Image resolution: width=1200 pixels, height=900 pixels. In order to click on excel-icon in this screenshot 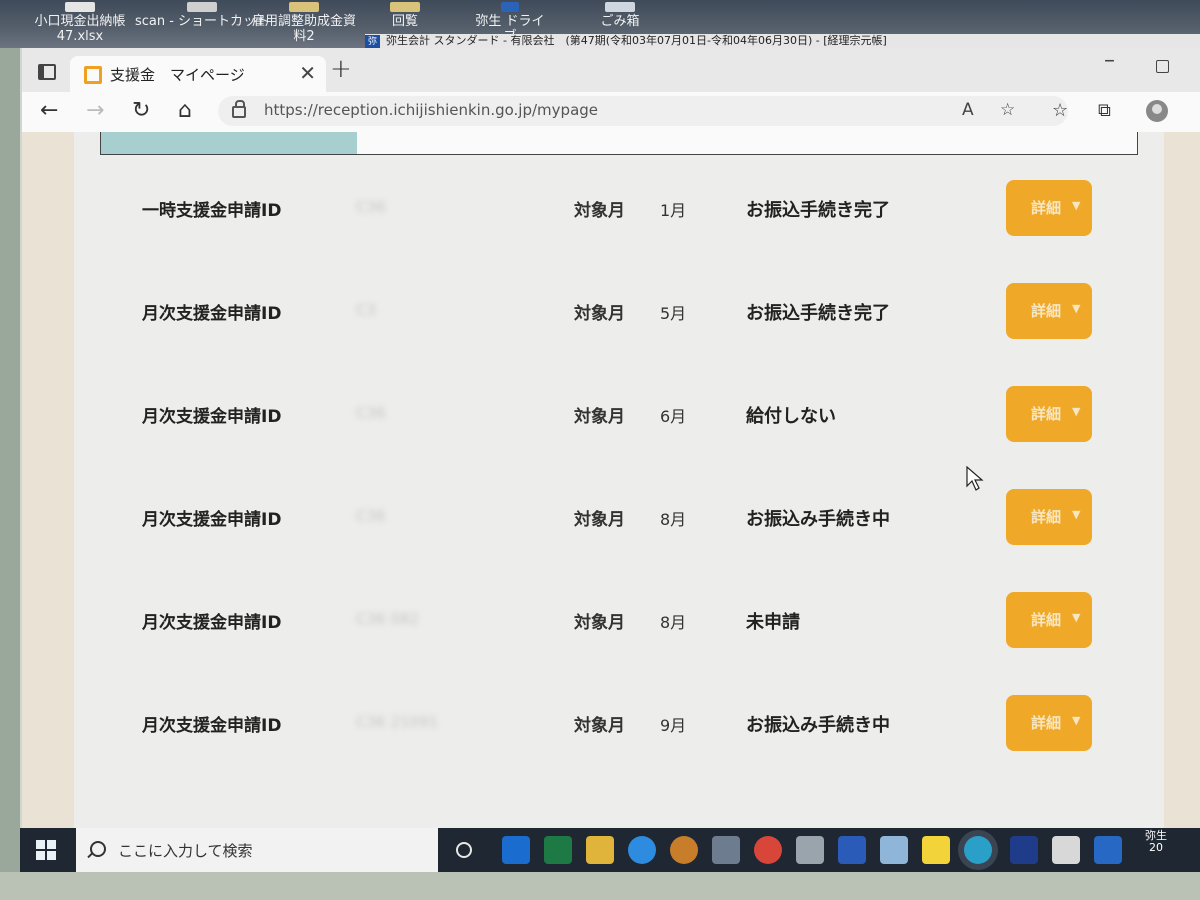, I will do `click(558, 850)`.